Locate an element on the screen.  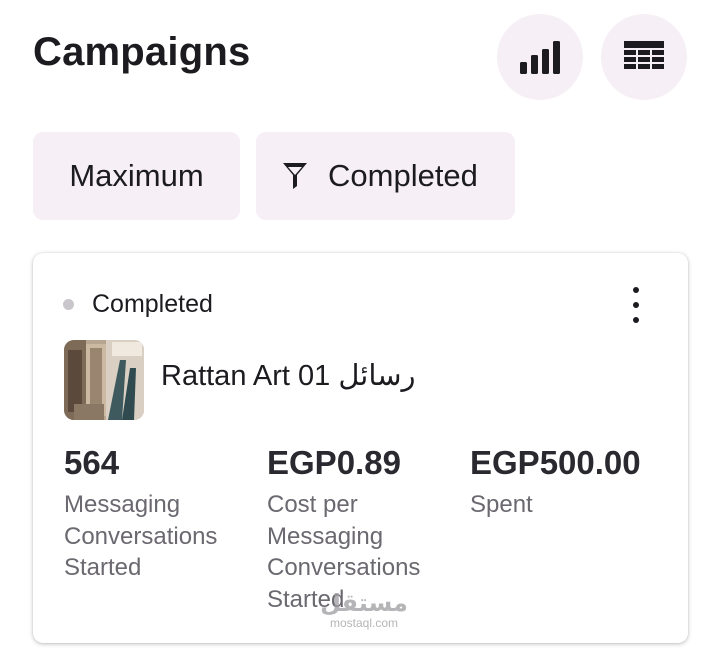
metric-spent: EGP500.00 Spent is located at coordinates (575, 482).